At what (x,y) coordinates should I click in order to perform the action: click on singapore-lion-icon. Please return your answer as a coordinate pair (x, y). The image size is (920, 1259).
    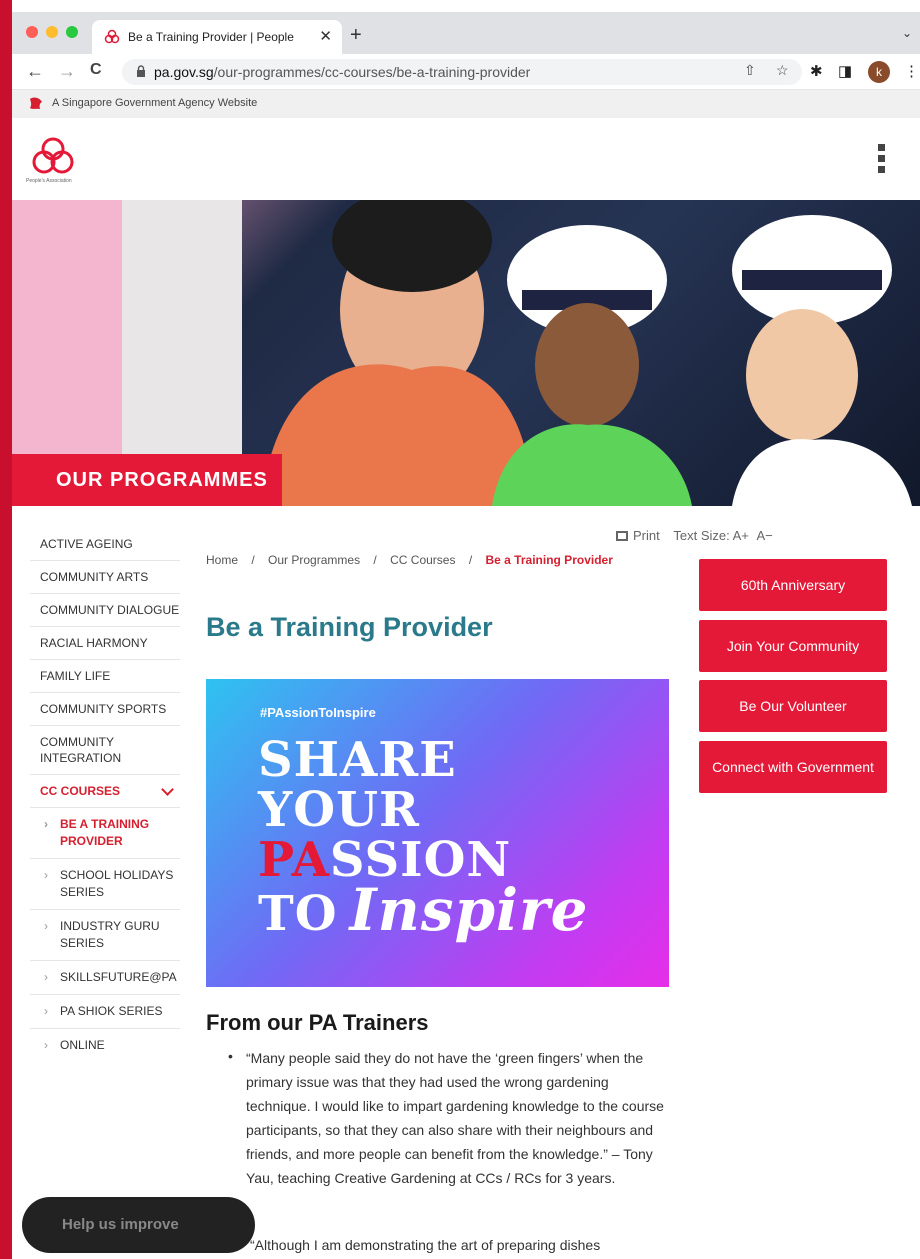
    Looking at the image, I should click on (36, 103).